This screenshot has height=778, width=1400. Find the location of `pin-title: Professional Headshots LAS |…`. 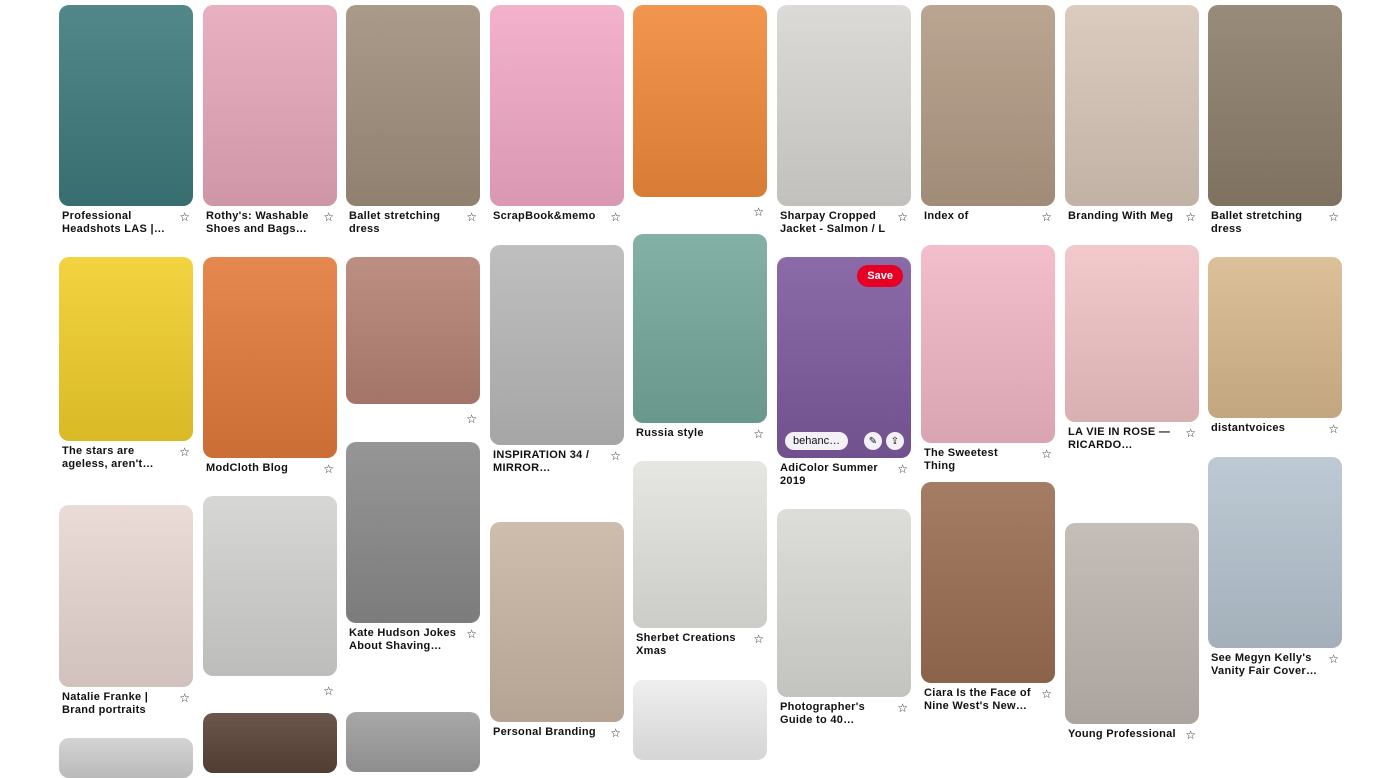

pin-title: Professional Headshots LAS |… is located at coordinates (114, 222).